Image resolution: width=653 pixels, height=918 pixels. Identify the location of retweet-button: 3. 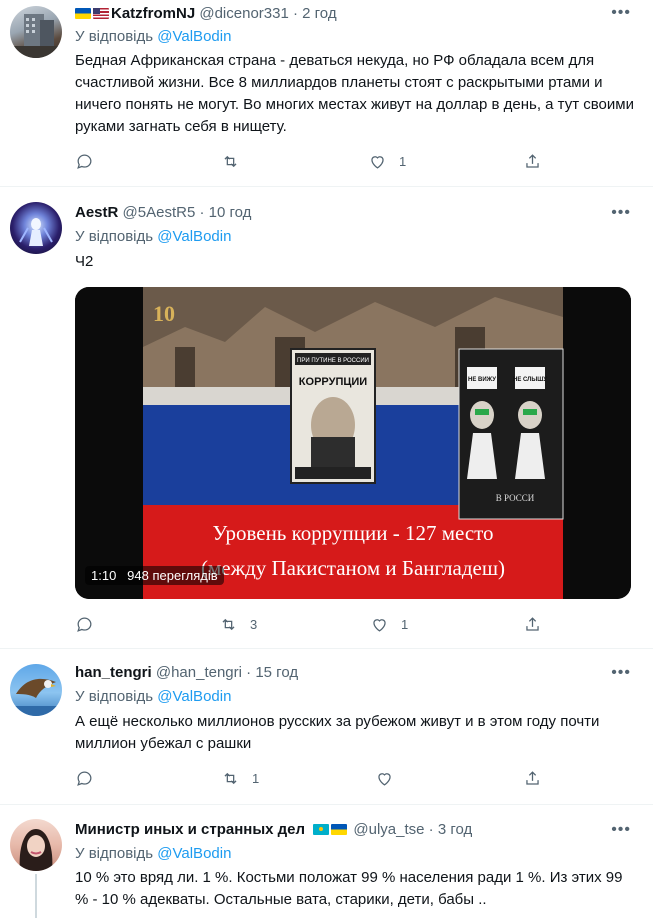
(238, 624).